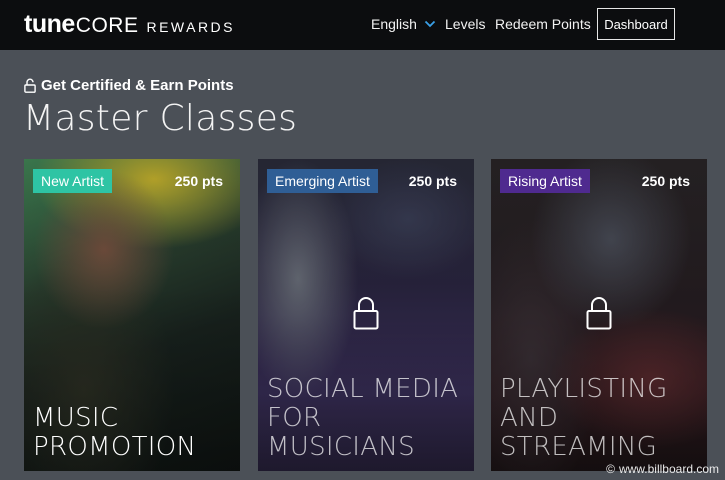  Describe the element at coordinates (341, 447) in the screenshot. I see `course-title-line: MUSICIANS` at that location.